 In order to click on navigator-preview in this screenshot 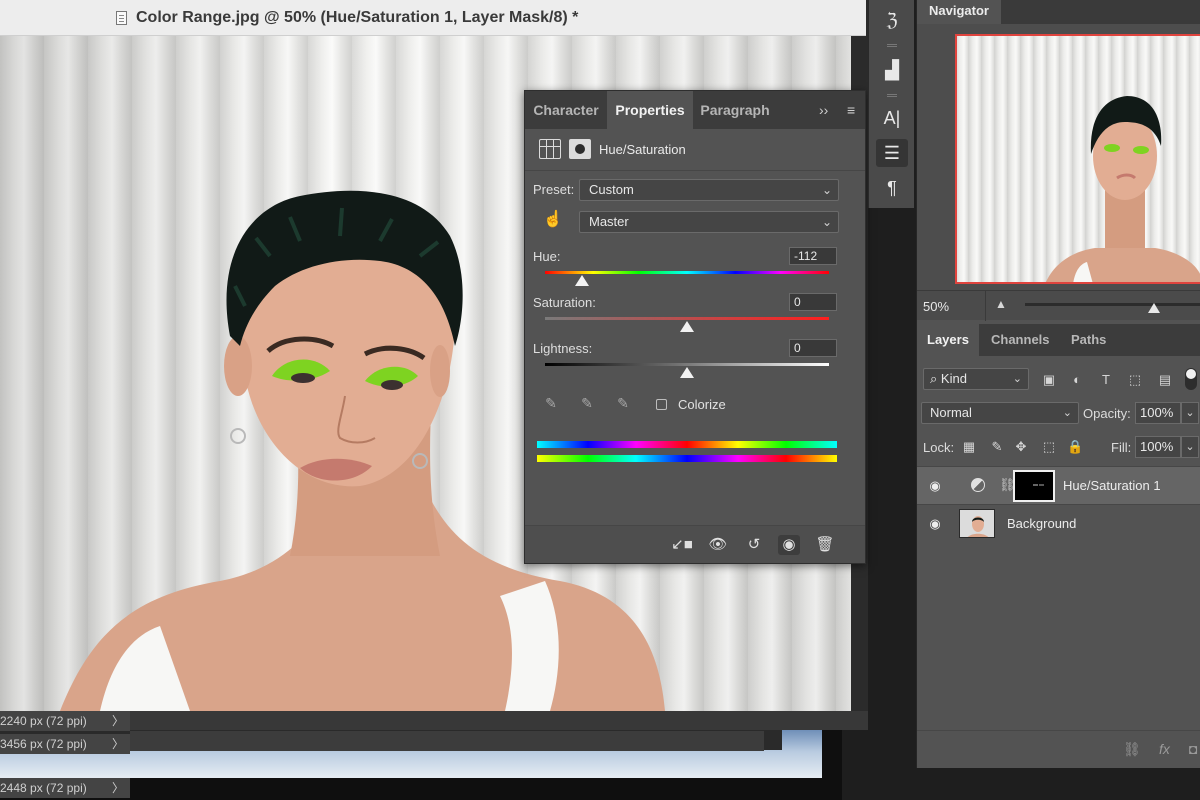, I will do `click(1058, 157)`.